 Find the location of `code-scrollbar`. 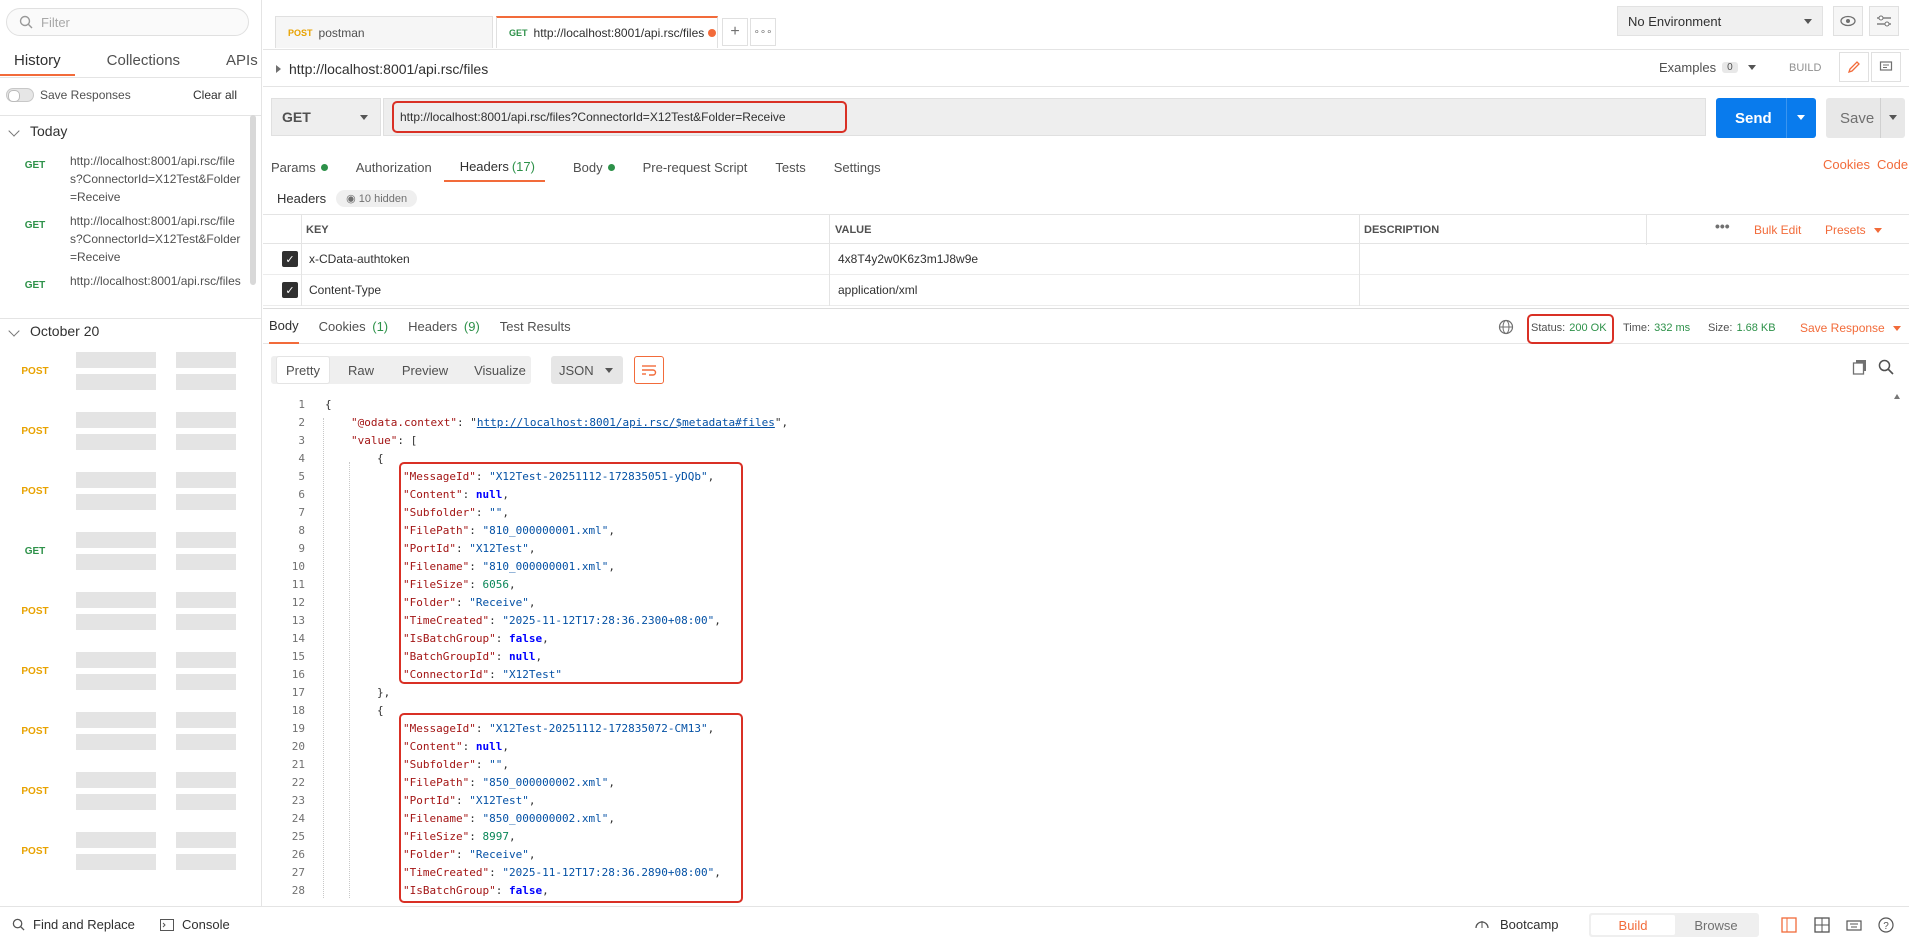

code-scrollbar is located at coordinates (1897, 645).